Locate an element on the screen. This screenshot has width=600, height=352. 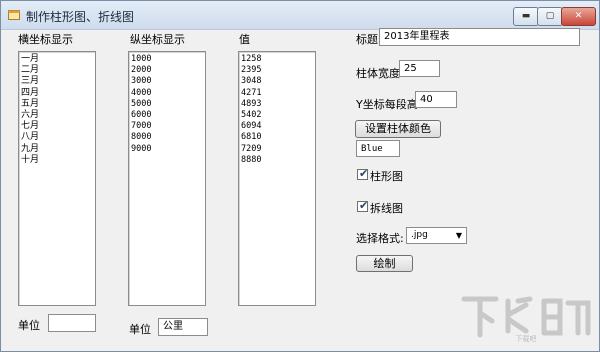
close-button: ✕ is located at coordinates (578, 16).